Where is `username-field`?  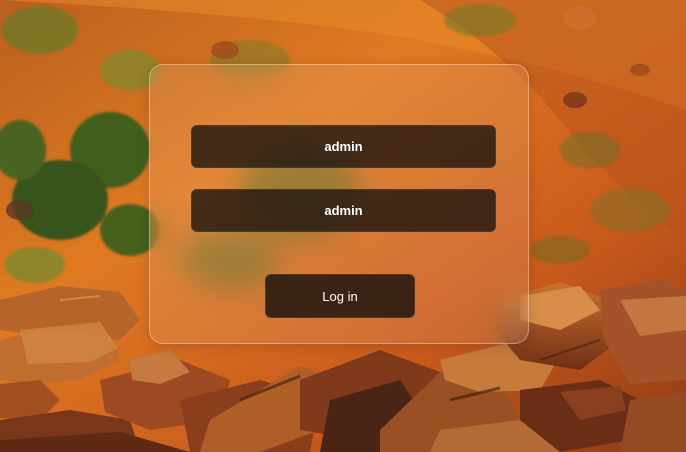
username-field is located at coordinates (343, 146).